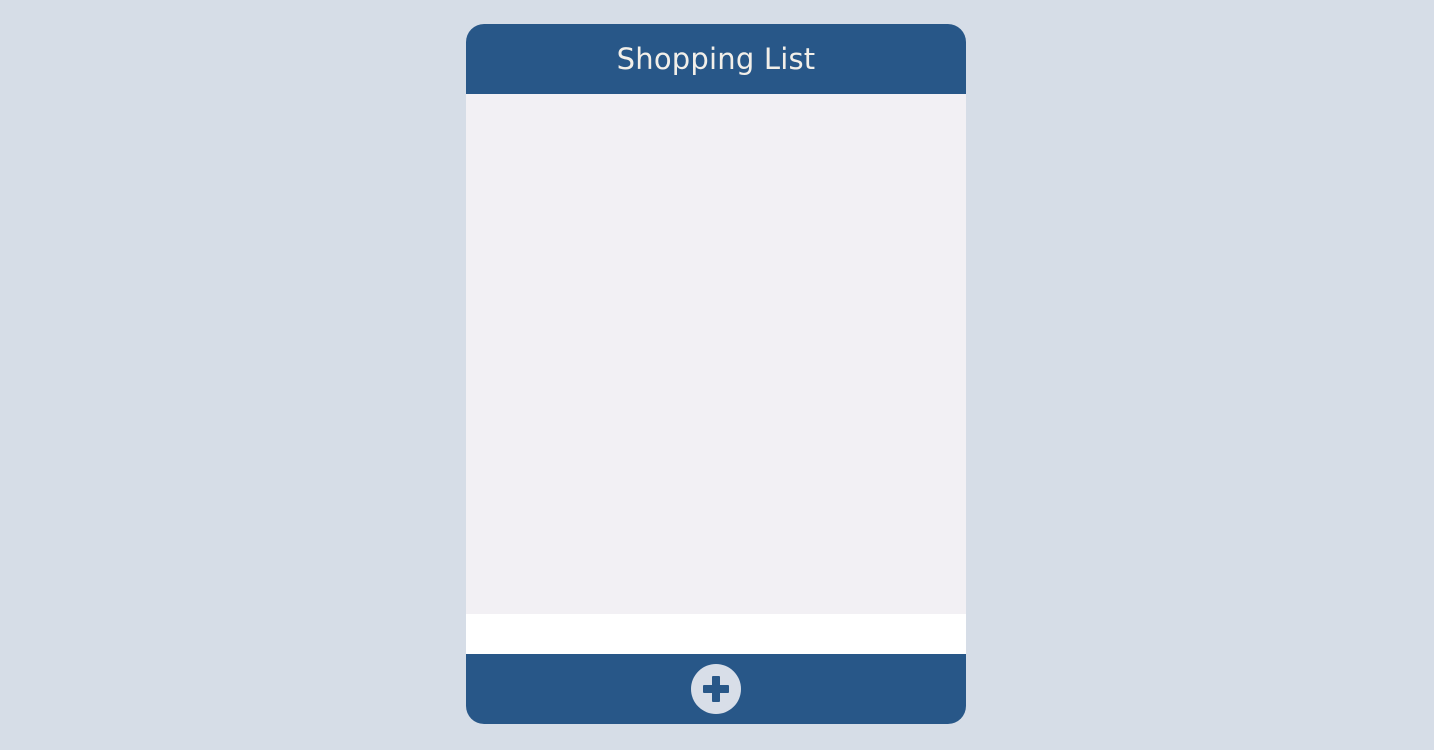 Image resolution: width=1434 pixels, height=750 pixels. I want to click on item-input, so click(716, 634).